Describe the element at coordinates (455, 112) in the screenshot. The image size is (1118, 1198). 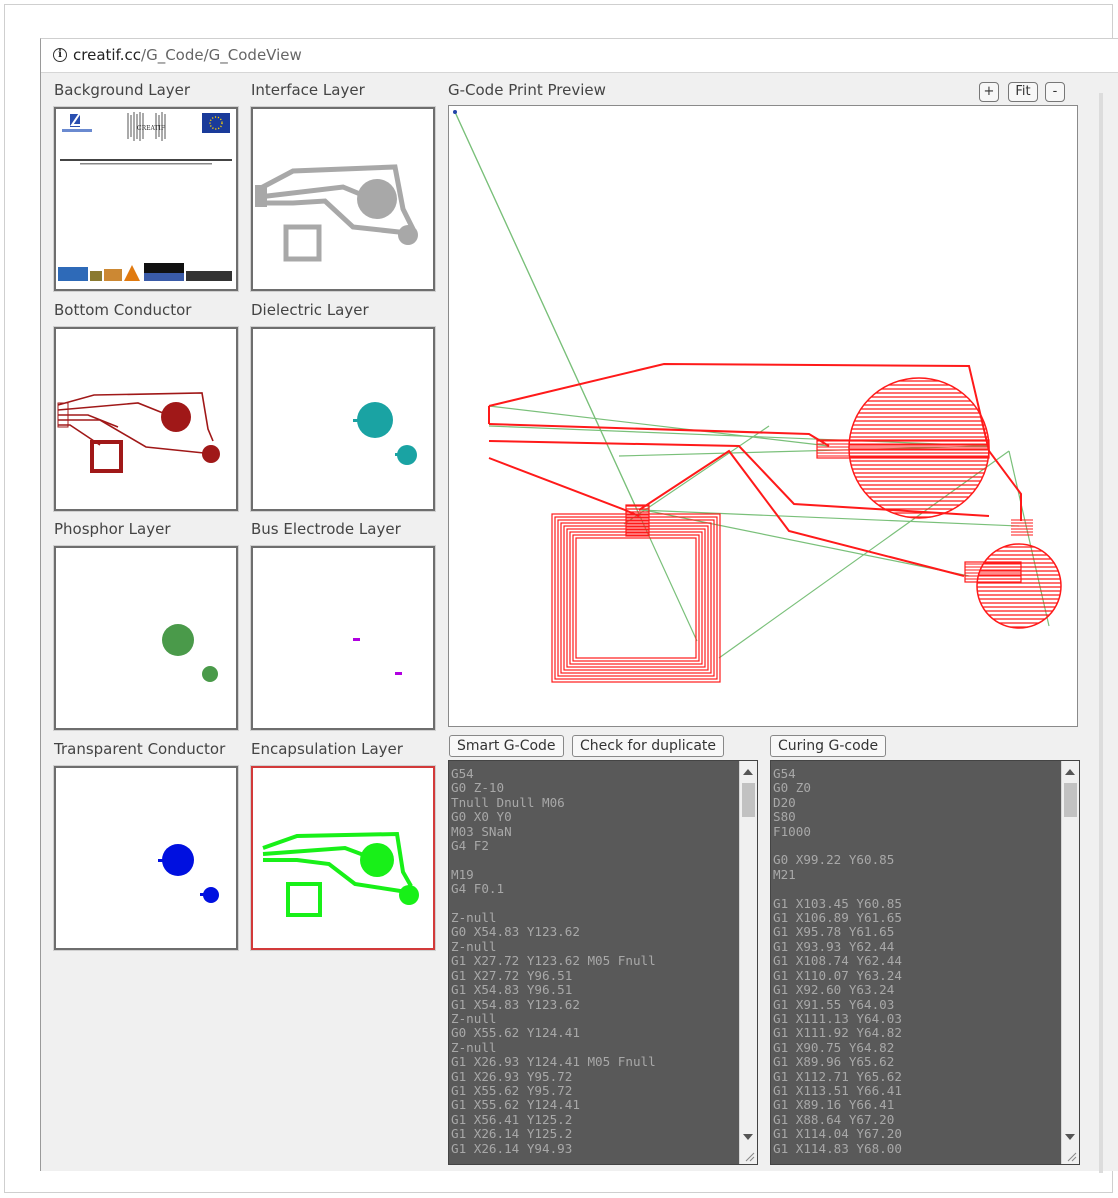
I see `origin-marker` at that location.